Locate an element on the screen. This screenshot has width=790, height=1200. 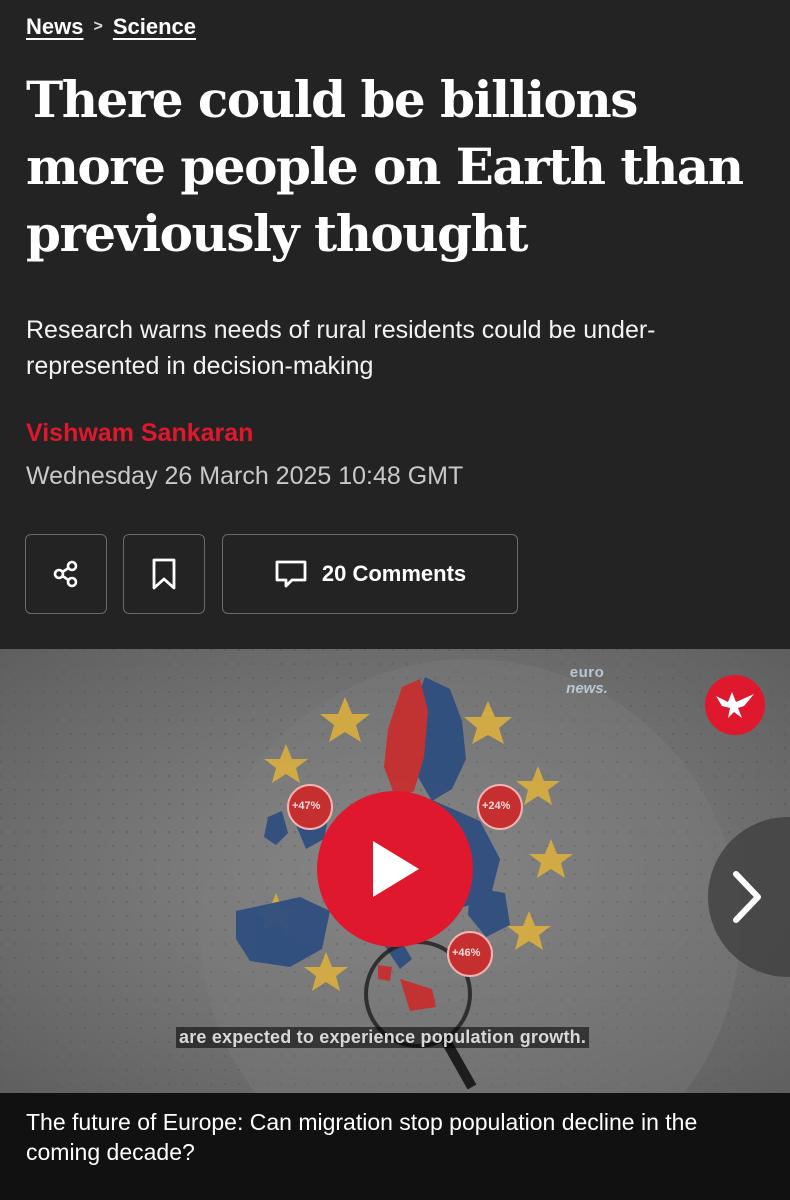
bookmark-button is located at coordinates (164, 574).